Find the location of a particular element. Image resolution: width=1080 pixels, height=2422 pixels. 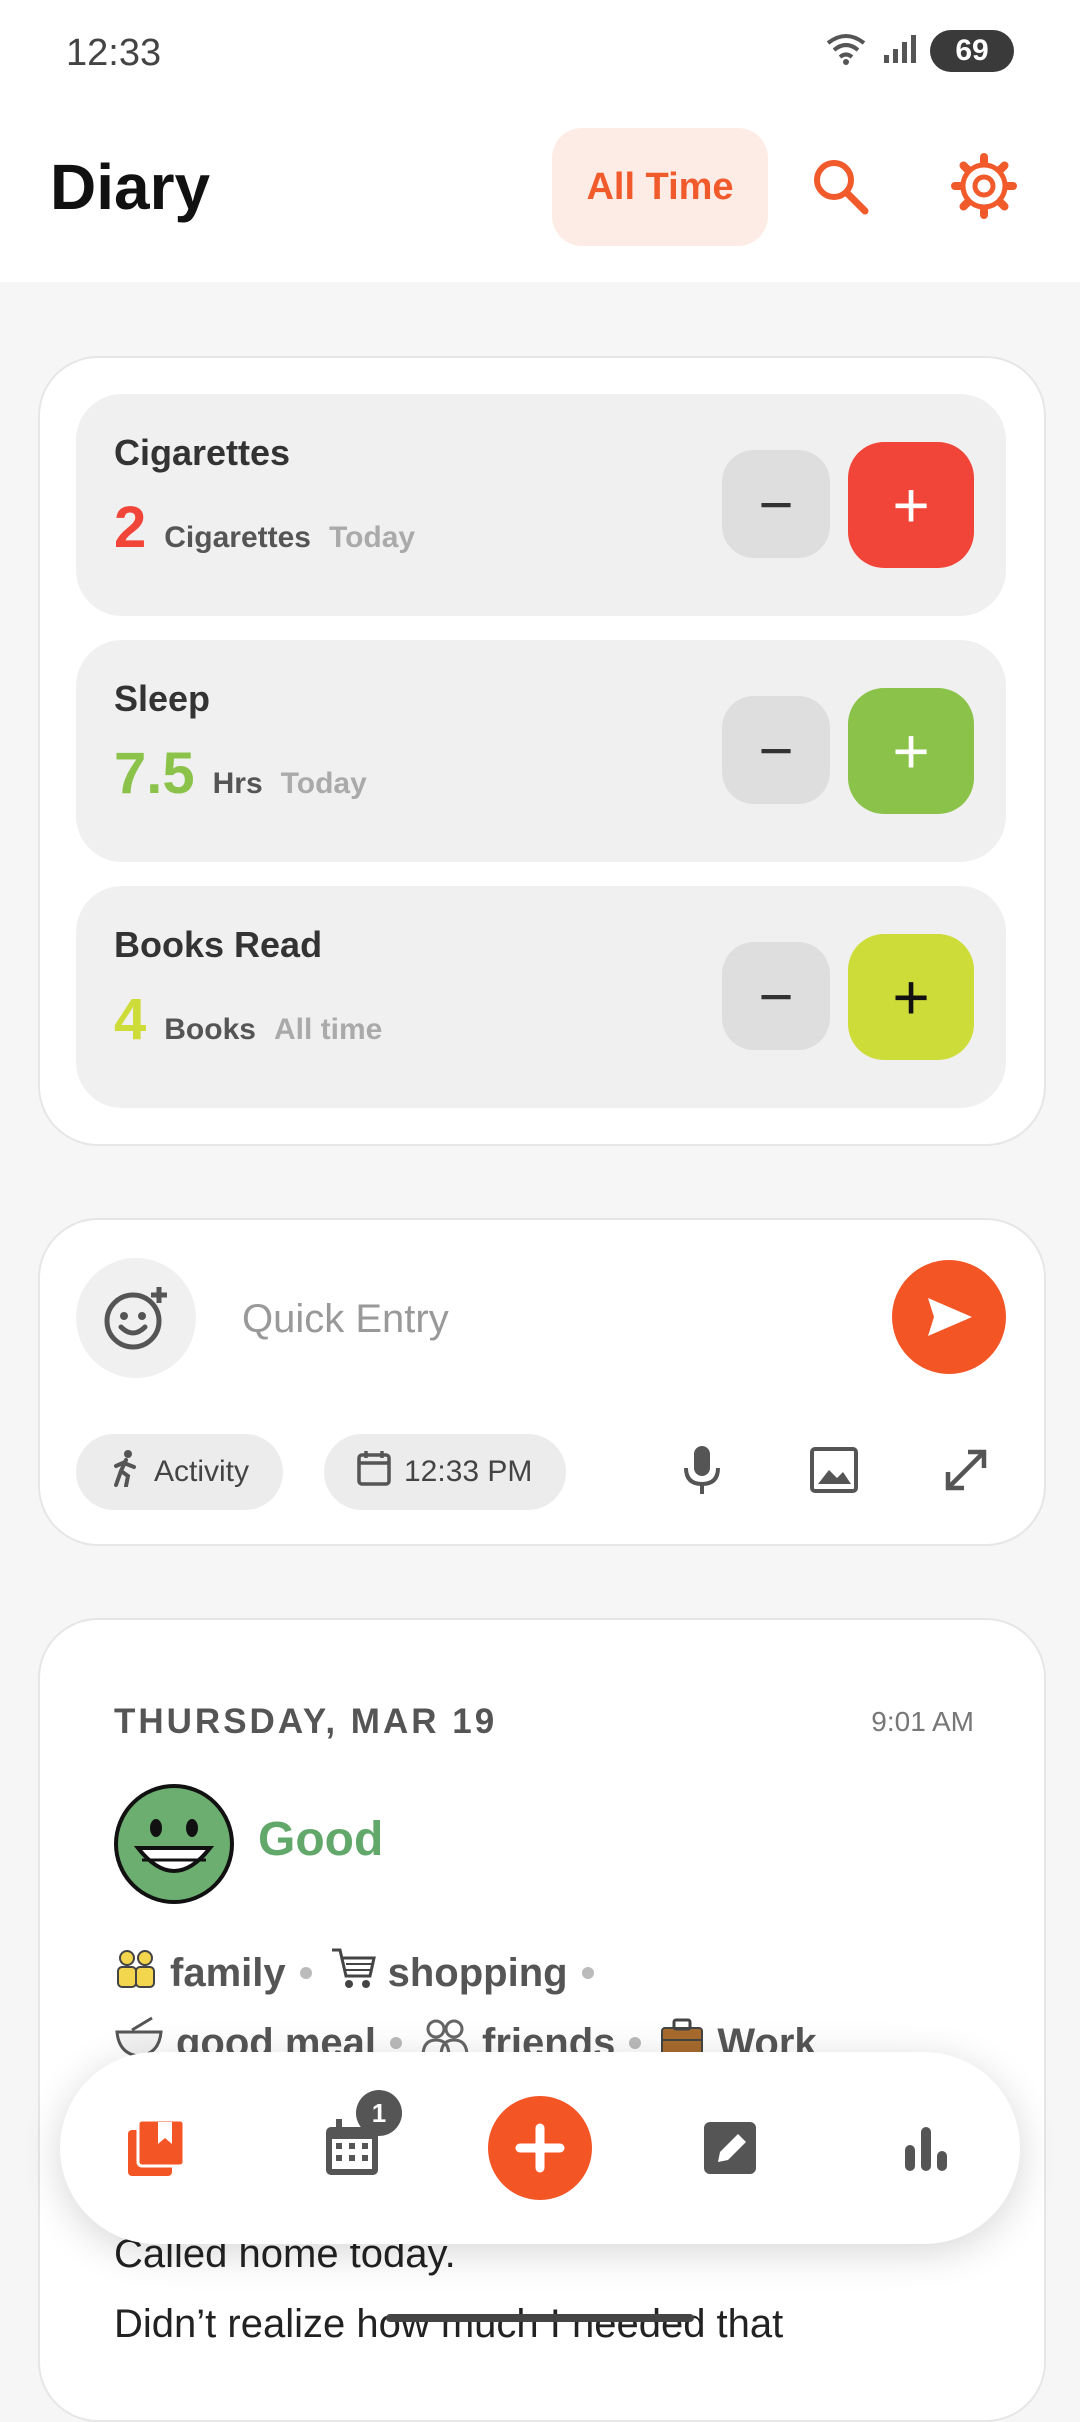

edit-note-icon is located at coordinates (730, 2148).